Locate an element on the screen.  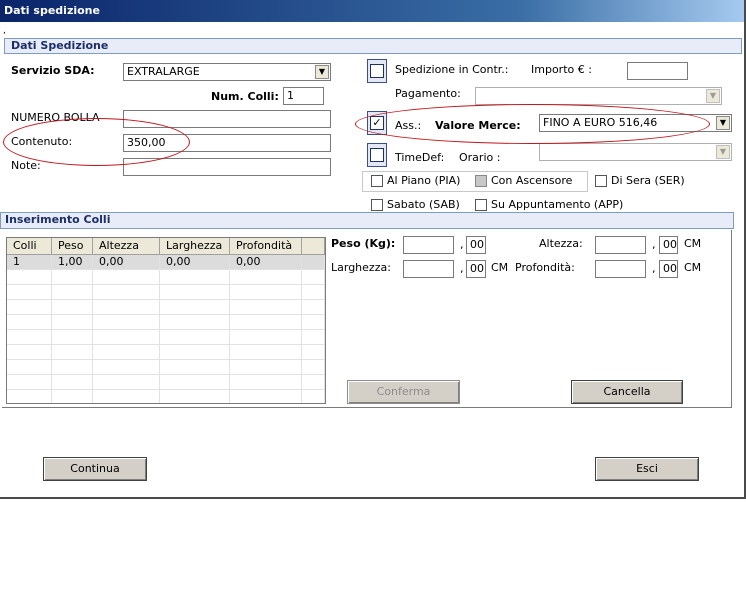
conferma-button: Conferma is located at coordinates (403, 392).